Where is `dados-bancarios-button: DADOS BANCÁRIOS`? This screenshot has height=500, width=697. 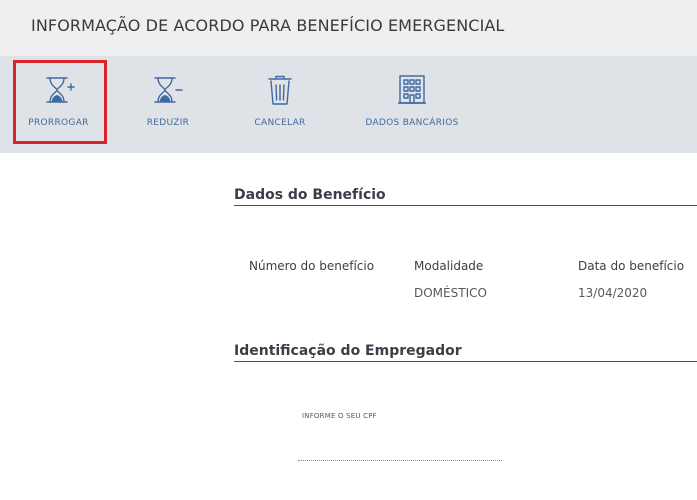 dados-bancarios-button: DADOS BANCÁRIOS is located at coordinates (412, 104).